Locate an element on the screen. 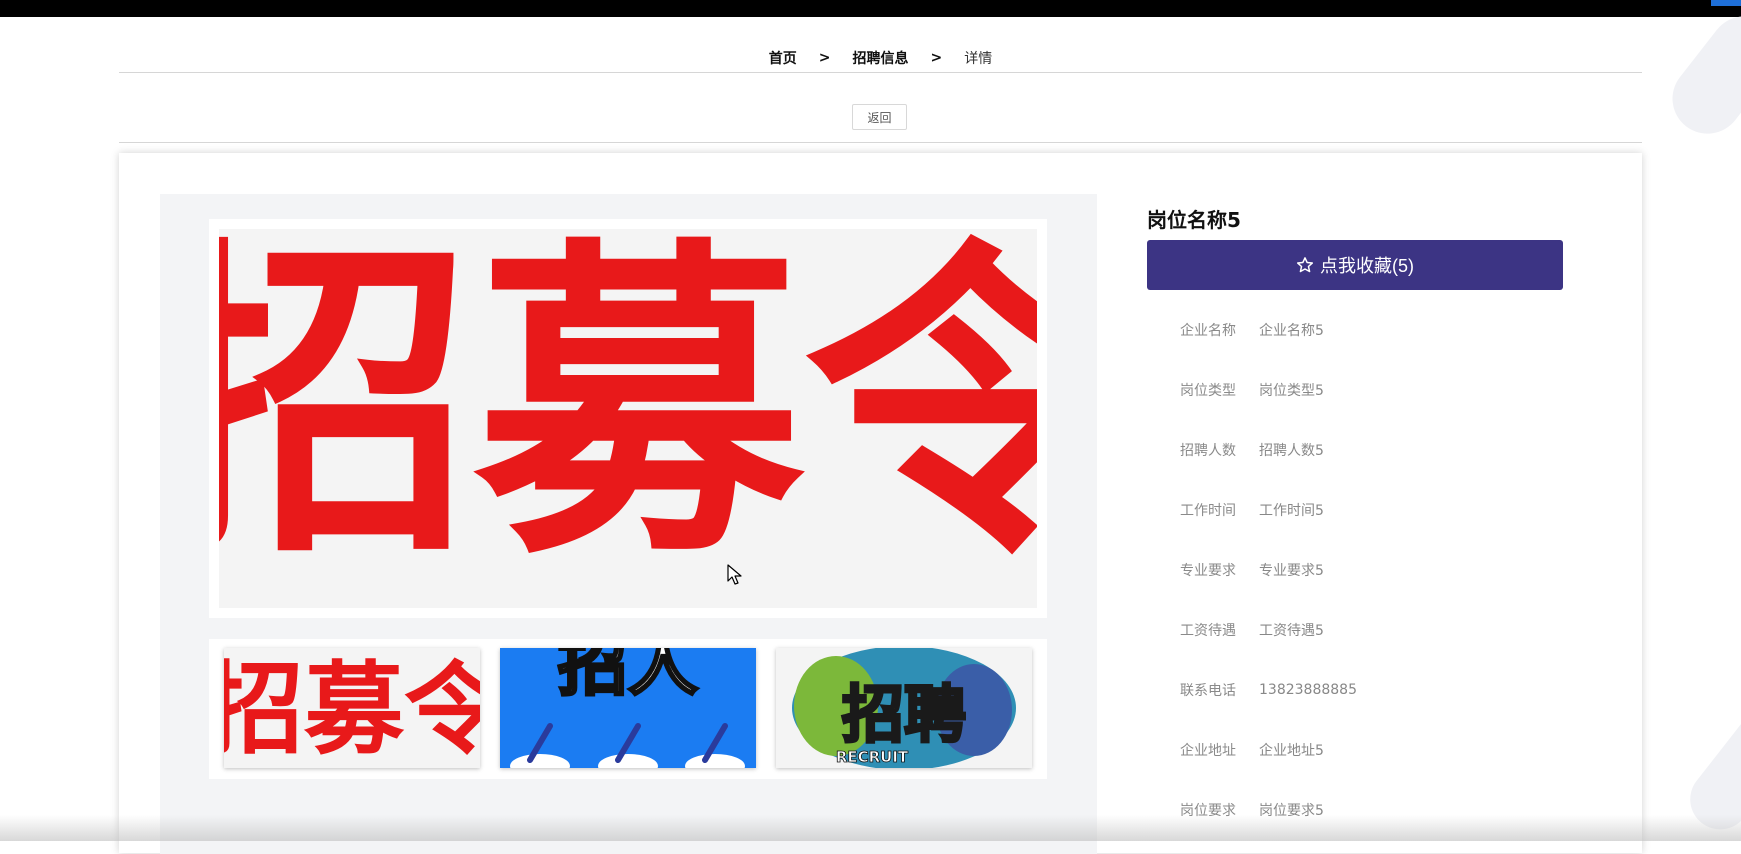 The image size is (1741, 854). breadcrumb: 首页 > 招聘信息 > 详情 is located at coordinates (880, 58).